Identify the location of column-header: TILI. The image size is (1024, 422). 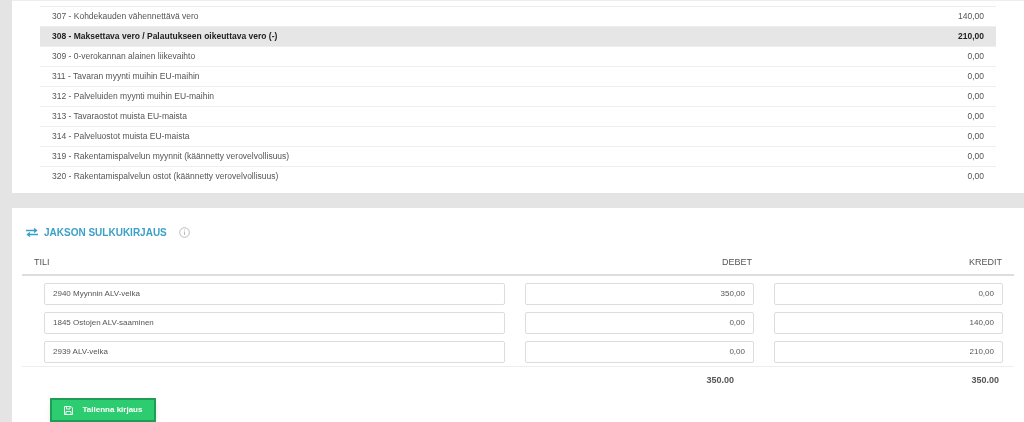
(42, 262).